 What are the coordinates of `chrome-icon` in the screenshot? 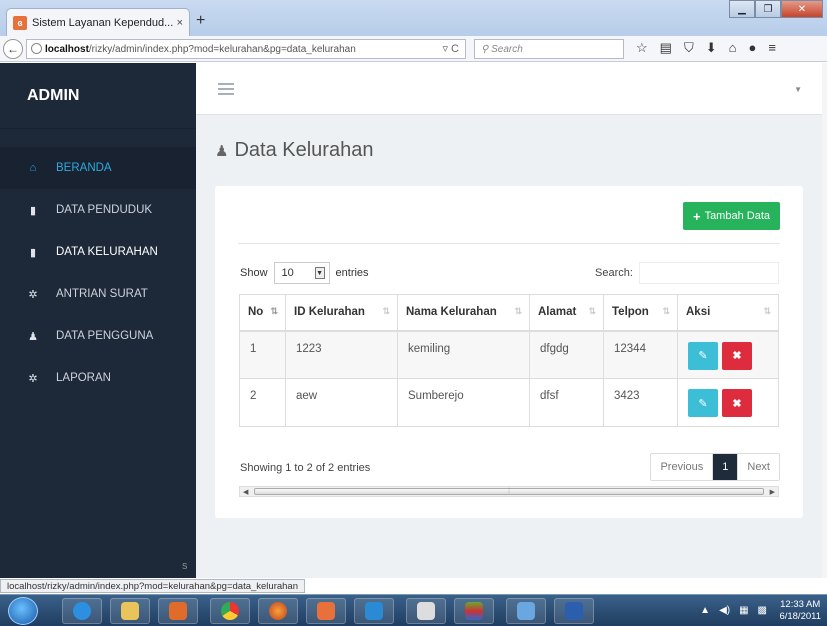 It's located at (230, 611).